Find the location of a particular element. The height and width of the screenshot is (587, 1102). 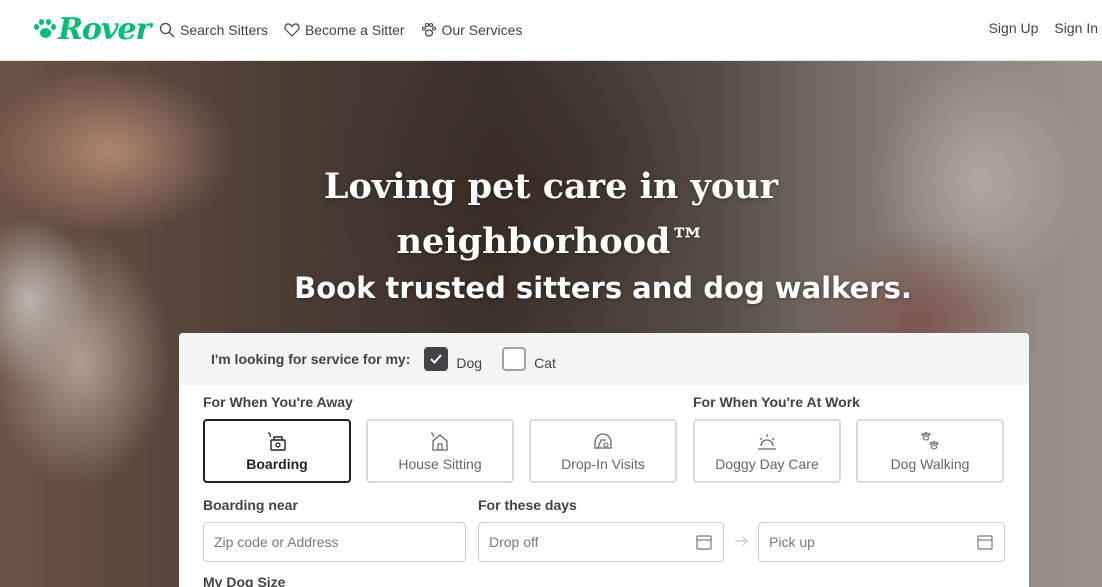

service-boarding: Boarding is located at coordinates (277, 451).